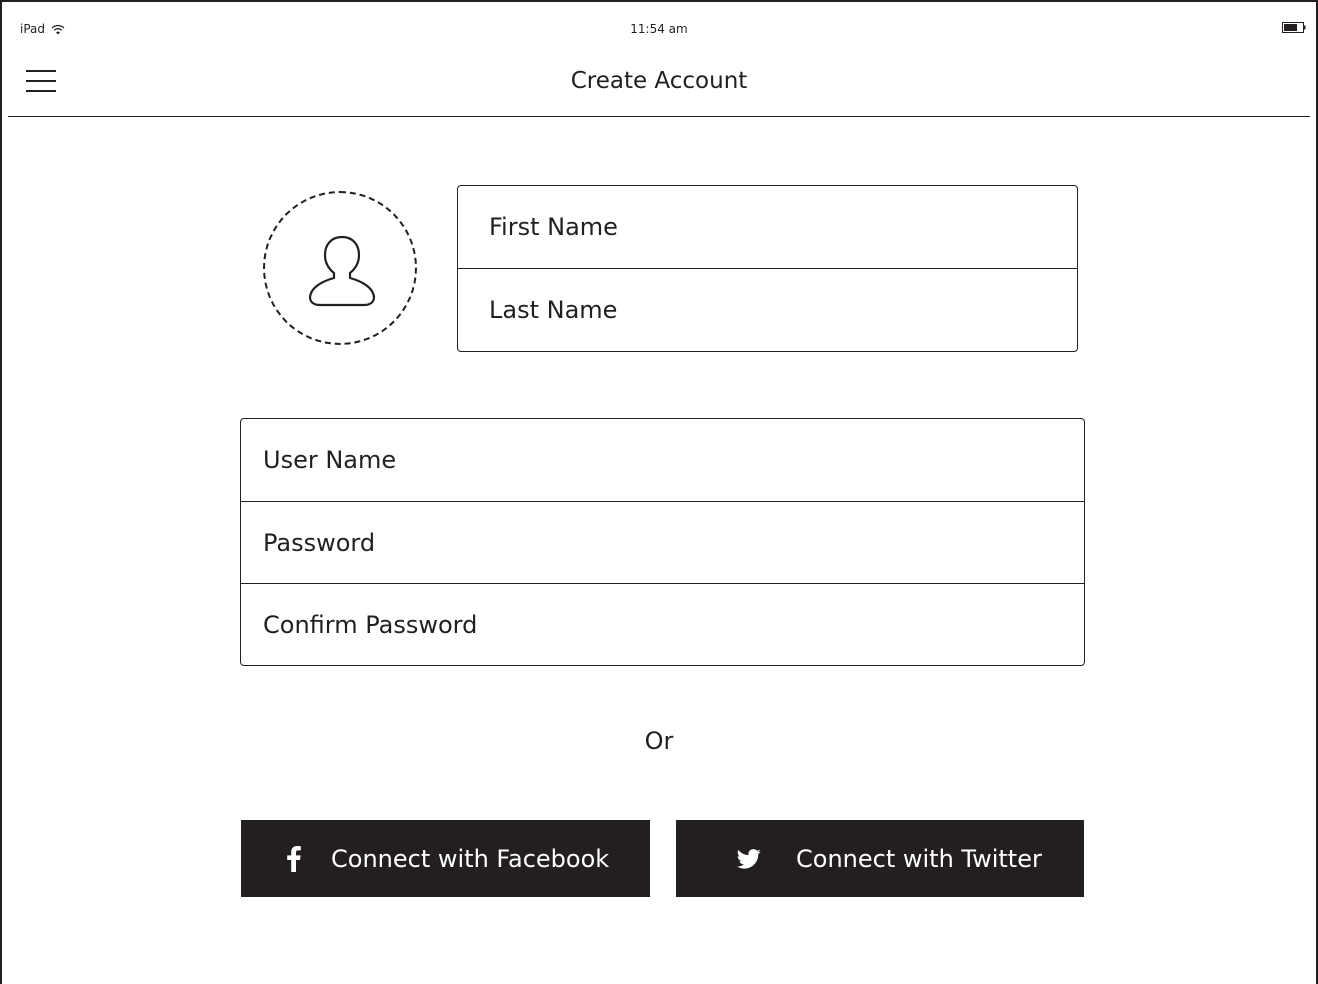 The width and height of the screenshot is (1318, 984). What do you see at coordinates (659, 741) in the screenshot?
I see `or-divider-text: Or` at bounding box center [659, 741].